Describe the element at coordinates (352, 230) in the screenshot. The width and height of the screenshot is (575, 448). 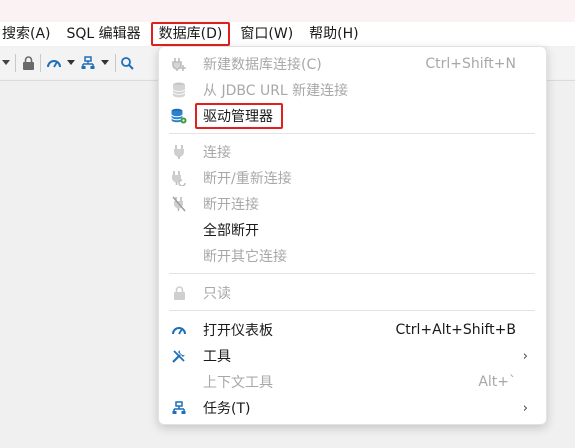
I see `menu-item-disconnect-all: 全部断开` at that location.